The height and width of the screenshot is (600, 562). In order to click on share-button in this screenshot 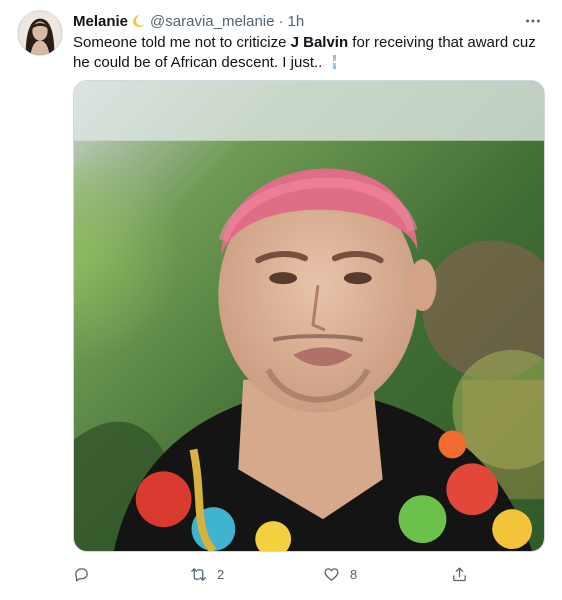, I will do `click(459, 574)`.